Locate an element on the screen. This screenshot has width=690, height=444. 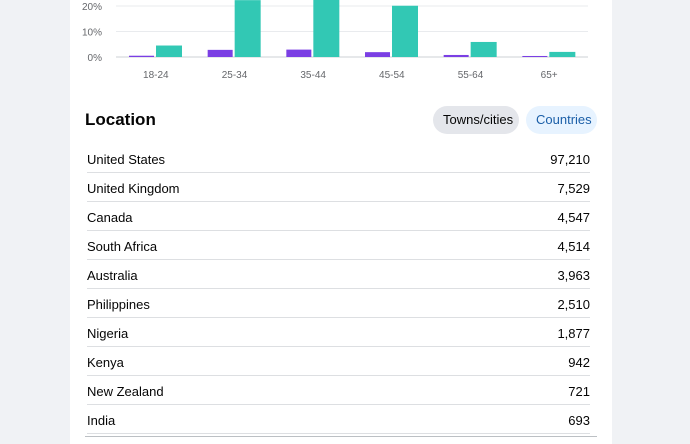
age-bar-chart: 0% 10% 20% 18-24 25-34 35-44 45-54 55-64 65+ is located at coordinates (335, 40).